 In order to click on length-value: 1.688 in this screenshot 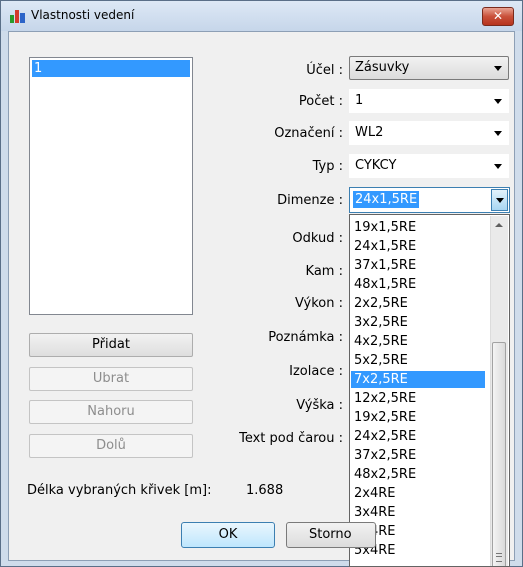, I will do `click(265, 490)`.